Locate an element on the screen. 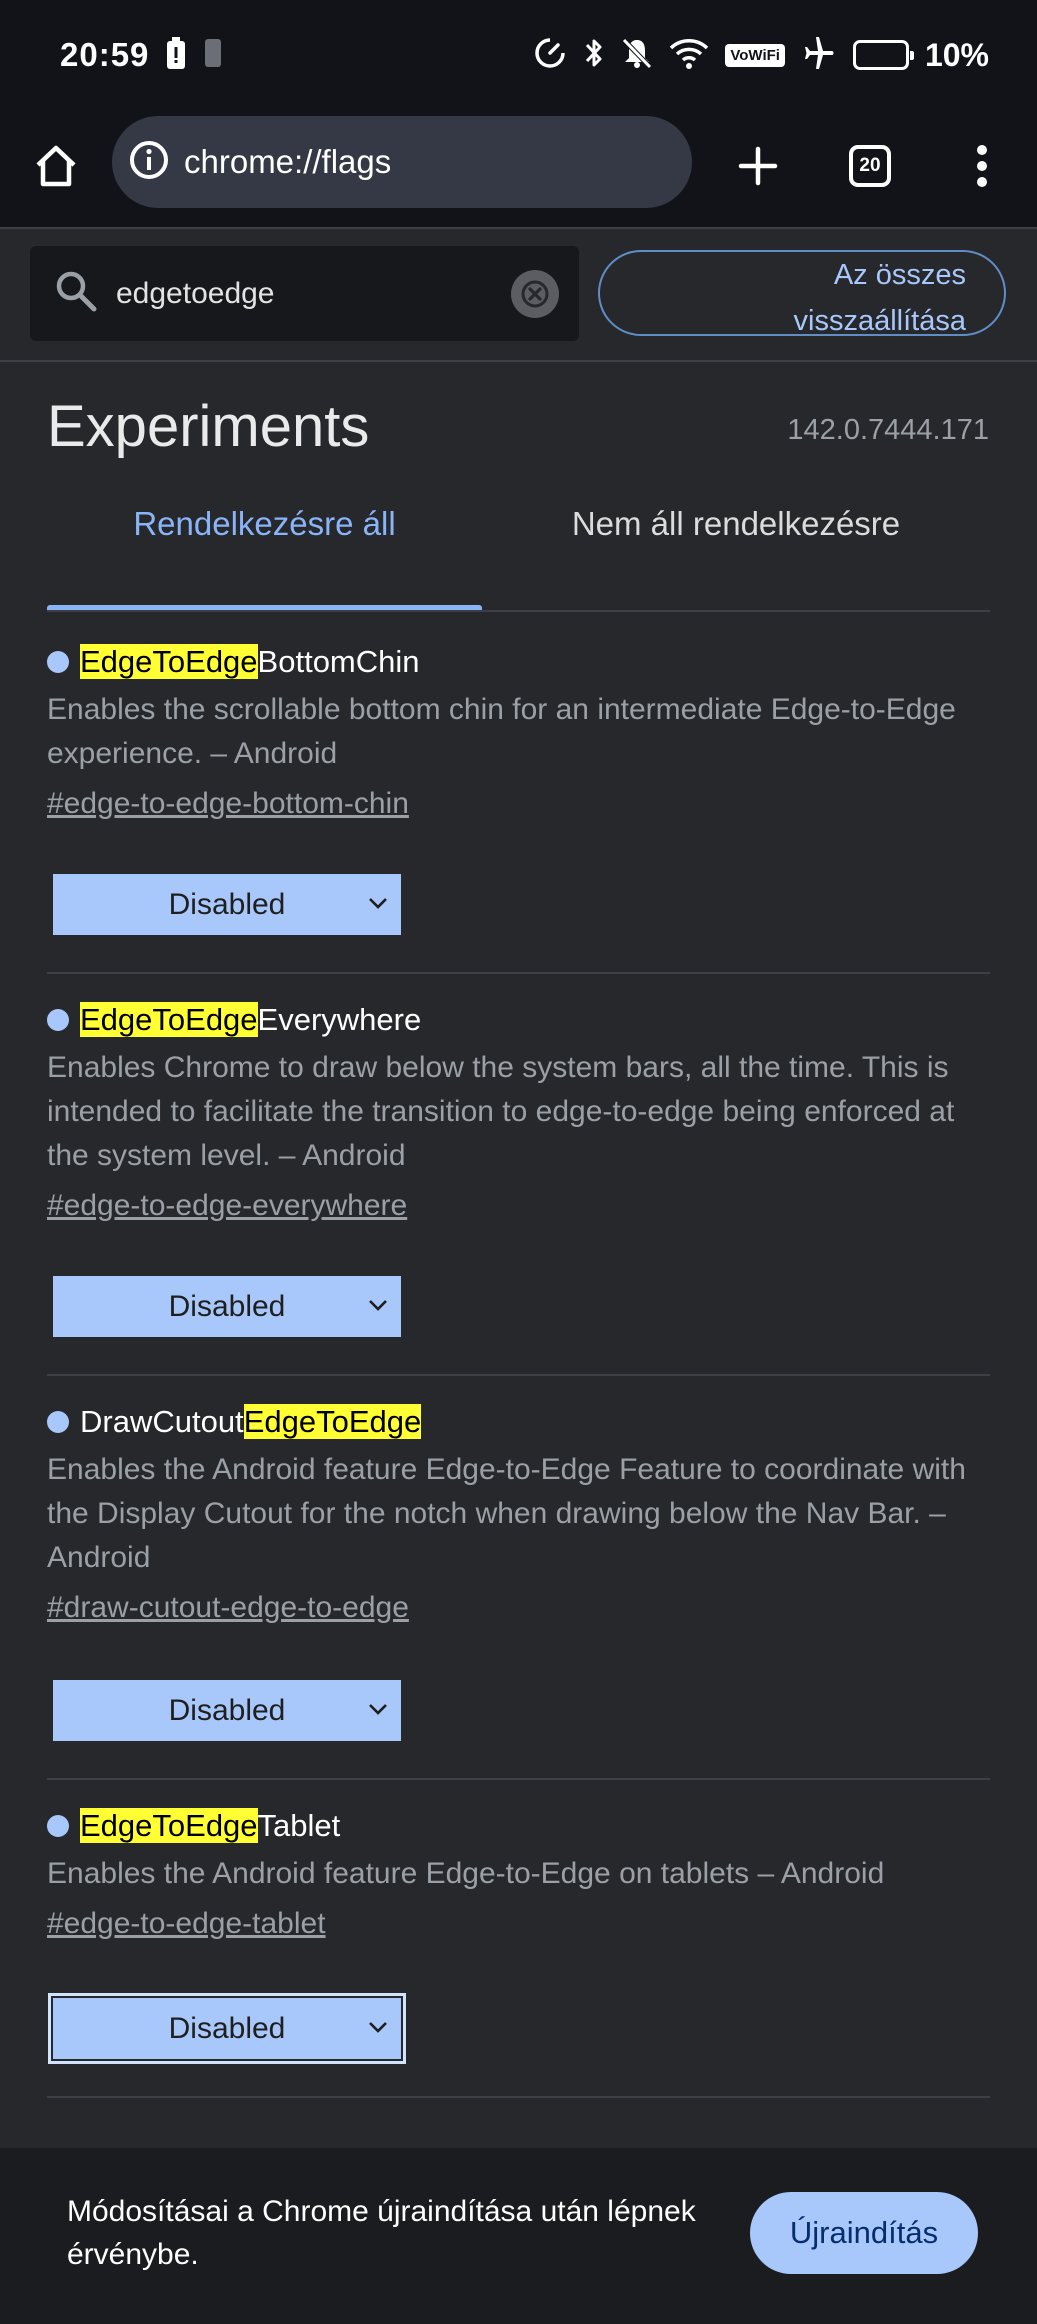  name-prefix: DrawCutout is located at coordinates (162, 1421).